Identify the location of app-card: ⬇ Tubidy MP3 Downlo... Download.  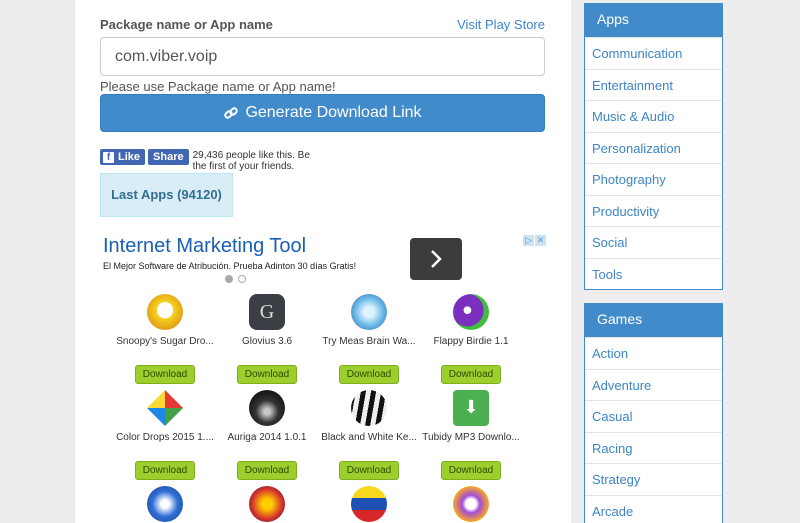
(471, 435).